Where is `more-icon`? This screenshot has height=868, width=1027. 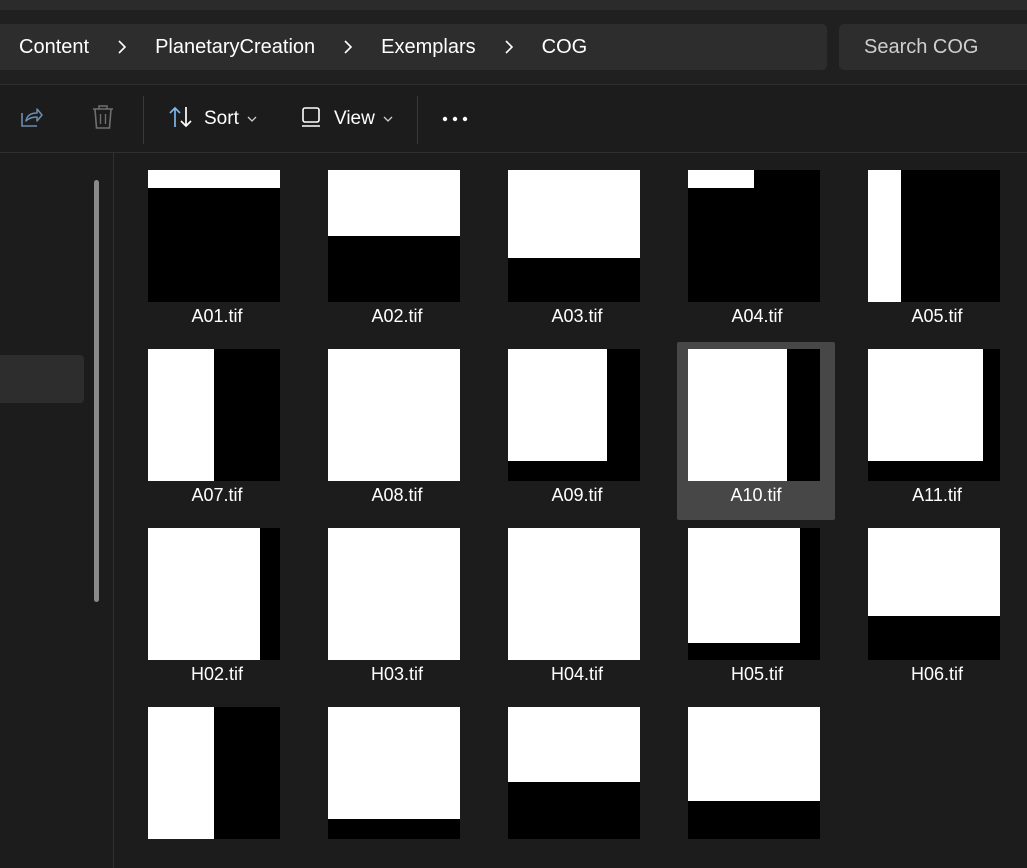
more-icon is located at coordinates (455, 119).